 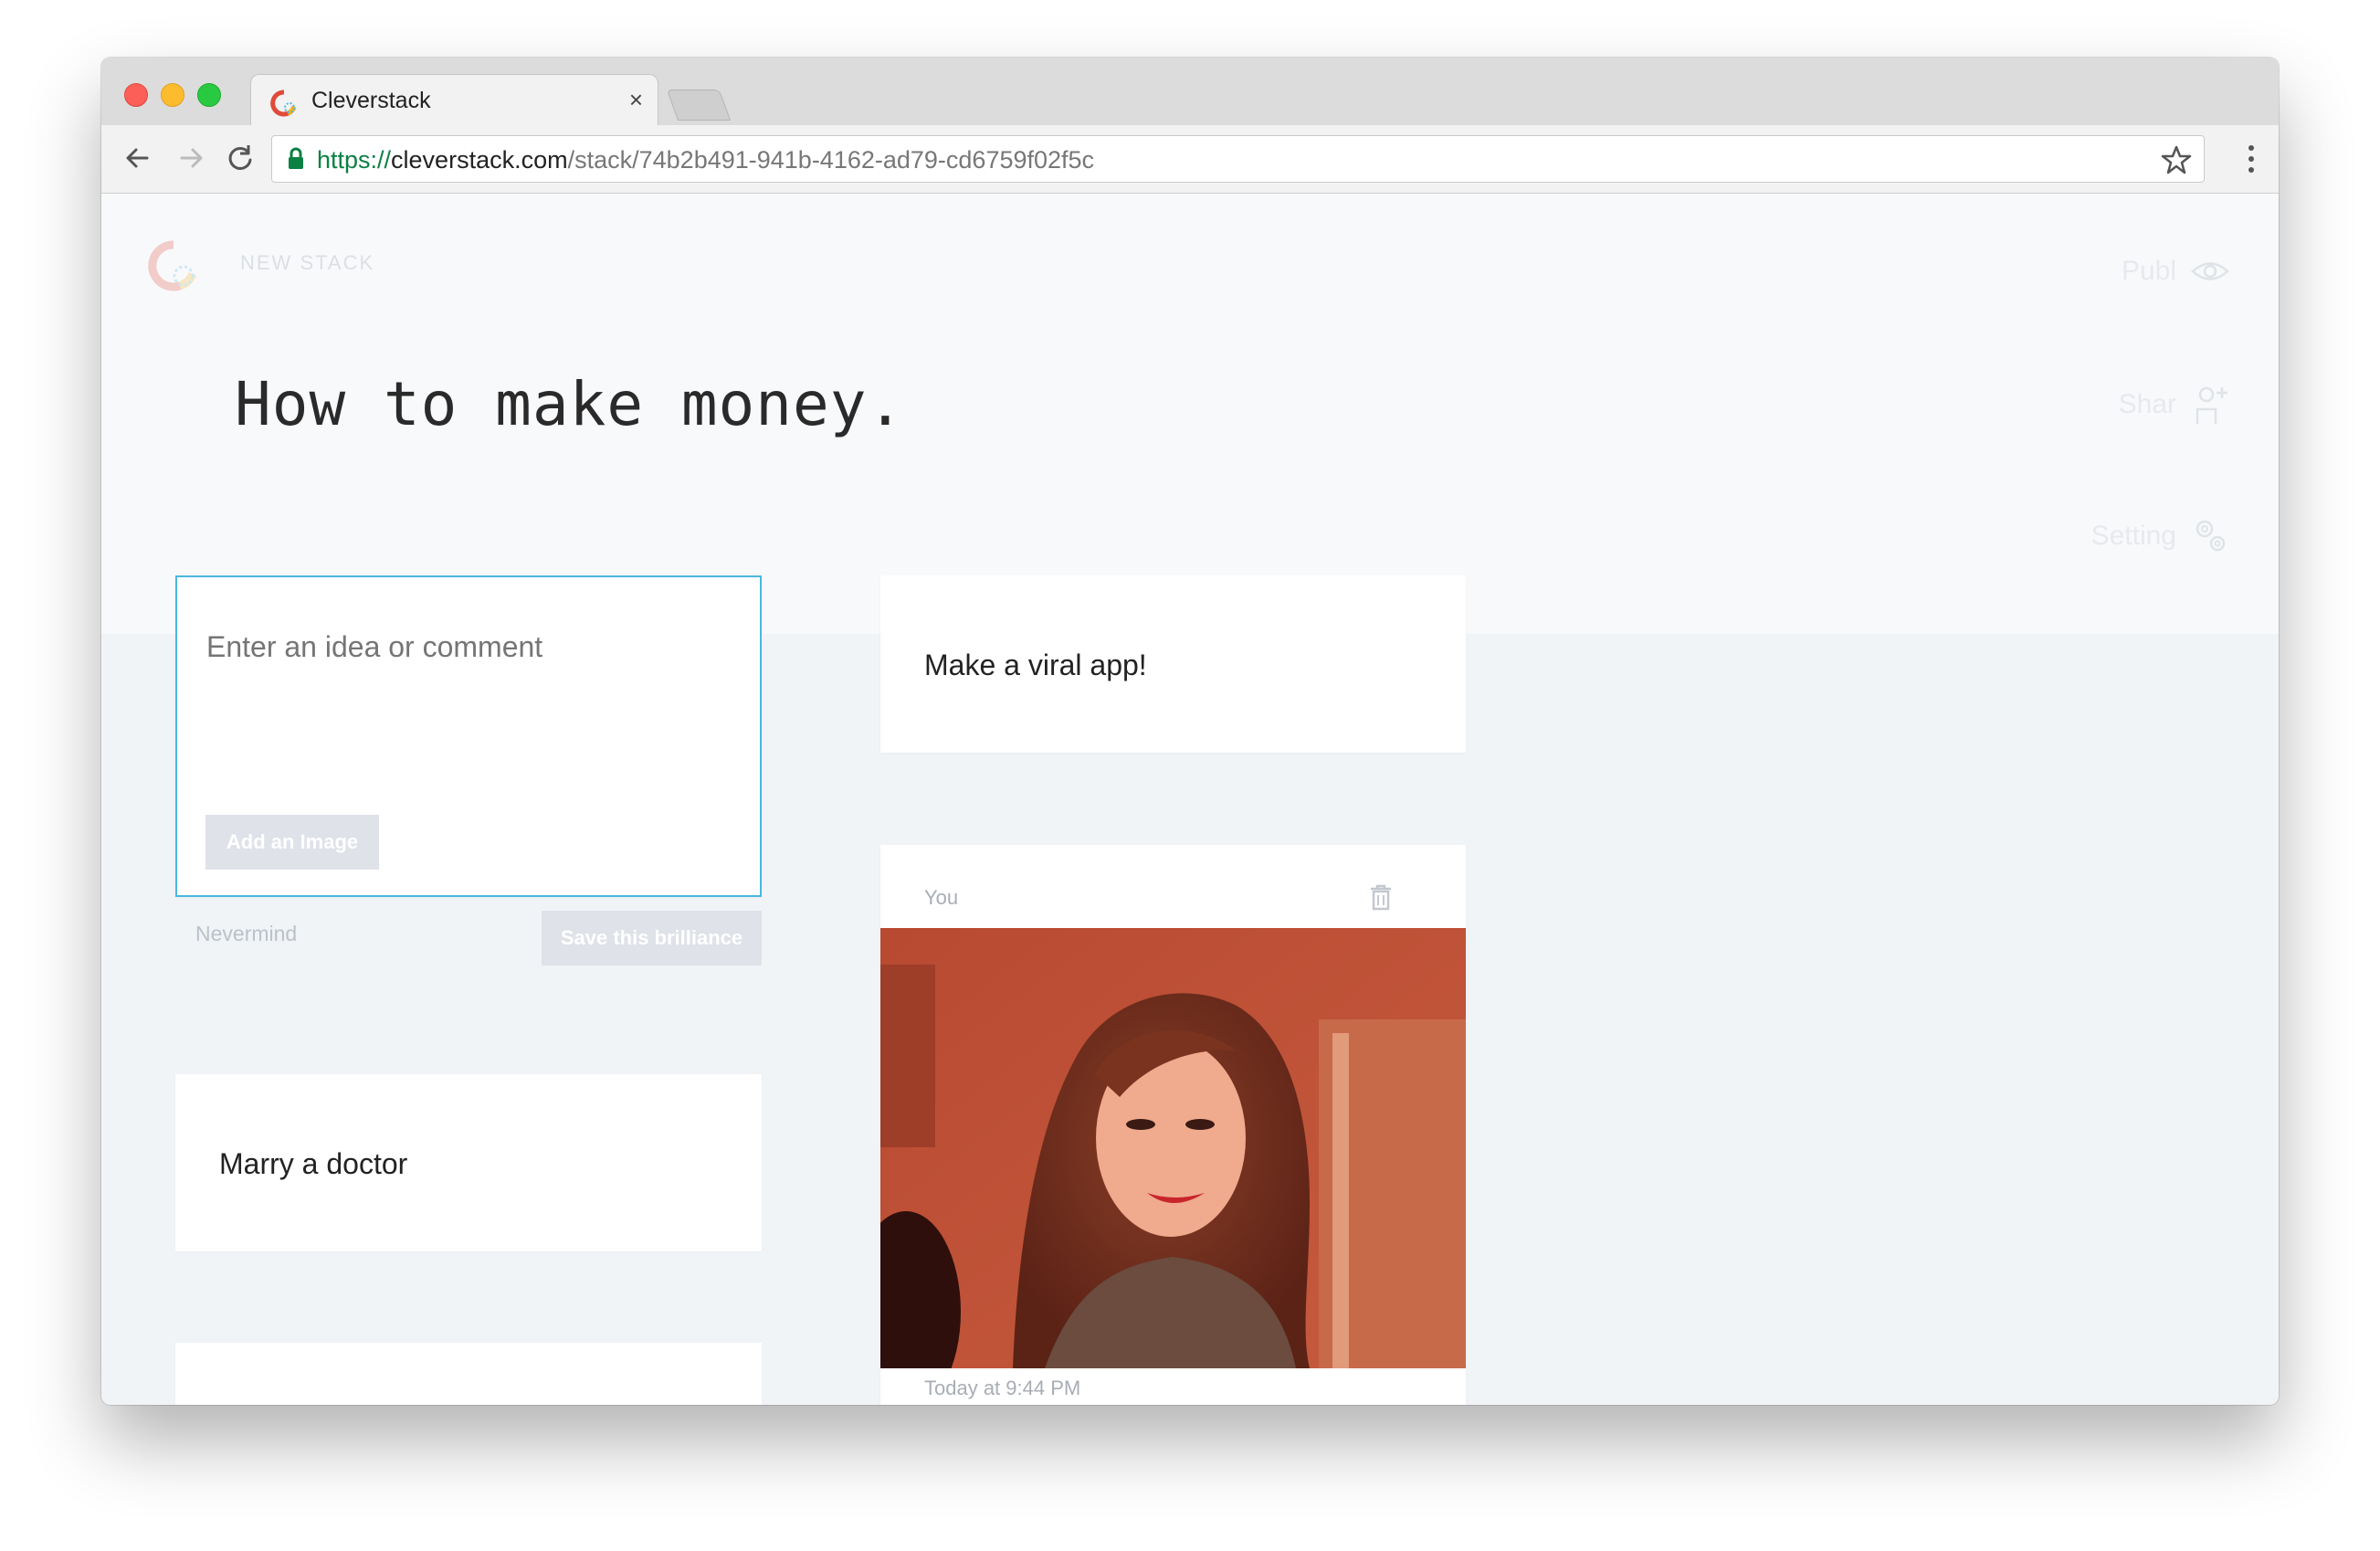 I want to click on minimize-window-button, so click(x=172, y=95).